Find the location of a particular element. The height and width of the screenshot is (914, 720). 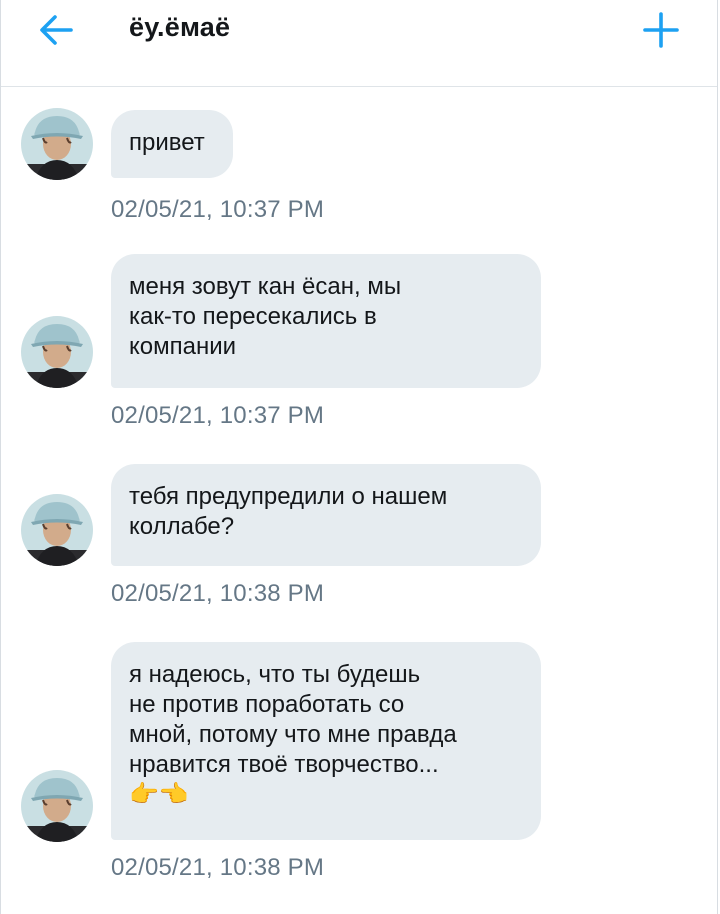

message-text: коллабе? is located at coordinates (182, 526).